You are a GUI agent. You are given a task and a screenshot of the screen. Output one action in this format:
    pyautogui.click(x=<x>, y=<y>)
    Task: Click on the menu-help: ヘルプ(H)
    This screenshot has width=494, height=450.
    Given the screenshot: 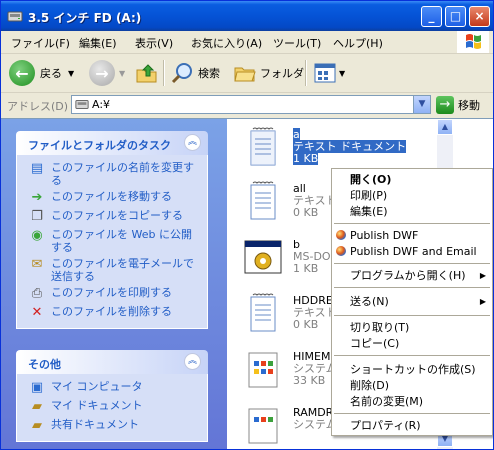 What is the action you would take?
    pyautogui.click(x=358, y=43)
    